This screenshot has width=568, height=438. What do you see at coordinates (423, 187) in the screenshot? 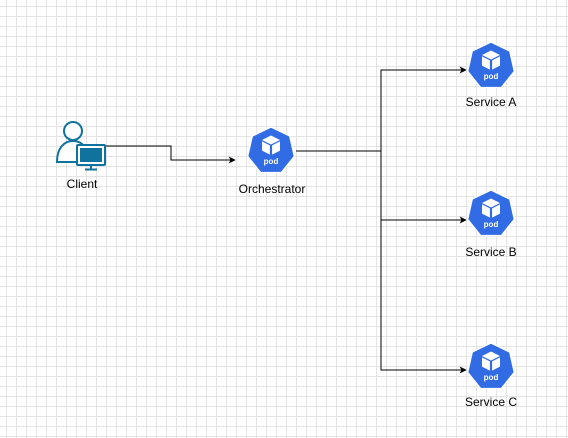
I see `edge-orchestrator-to-service-b` at bounding box center [423, 187].